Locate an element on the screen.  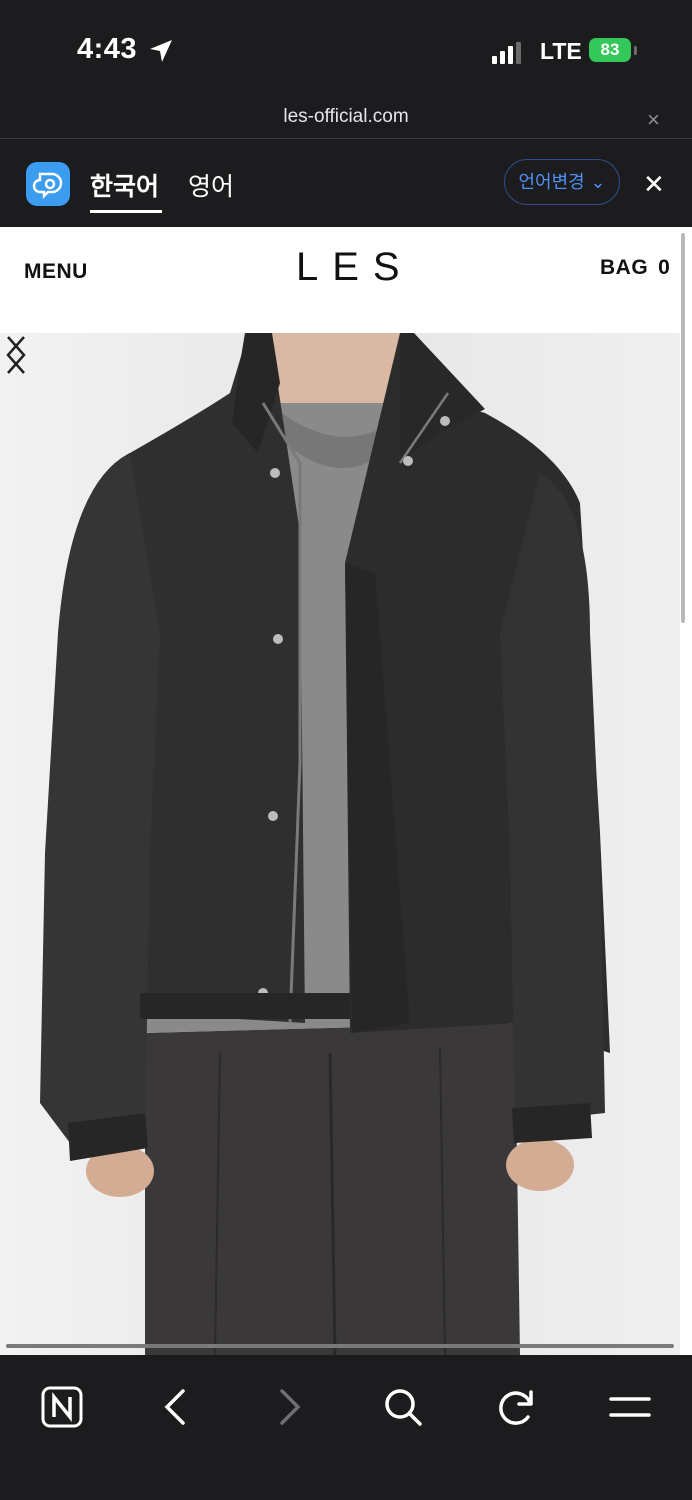
page-scrollbar is located at coordinates (683, 428).